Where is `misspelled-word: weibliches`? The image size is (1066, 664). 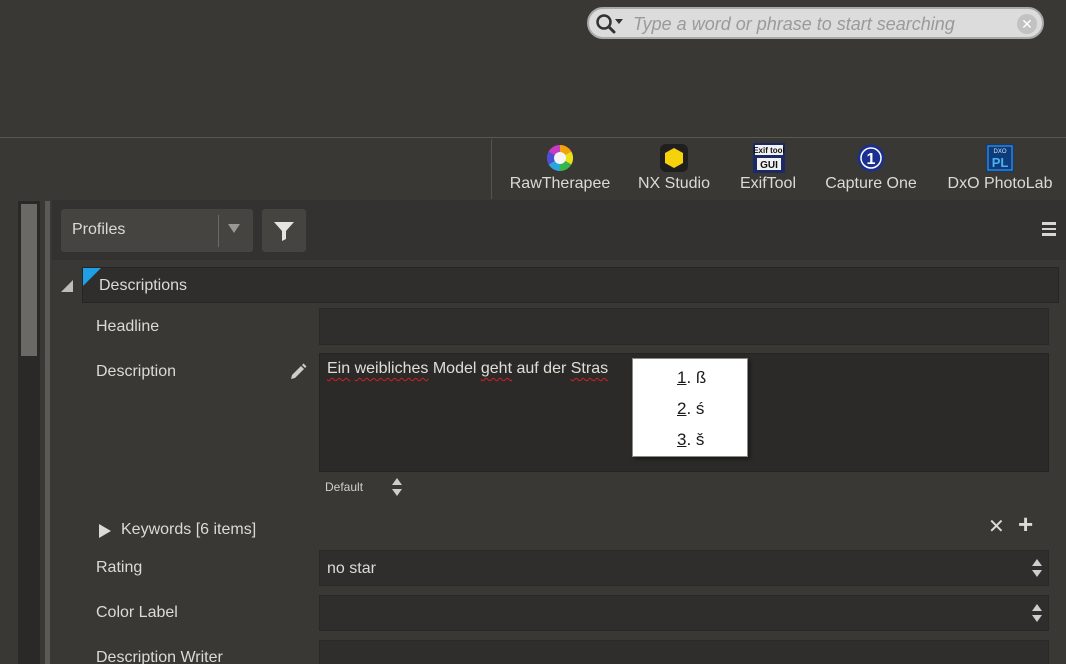
misspelled-word: weibliches is located at coordinates (391, 368).